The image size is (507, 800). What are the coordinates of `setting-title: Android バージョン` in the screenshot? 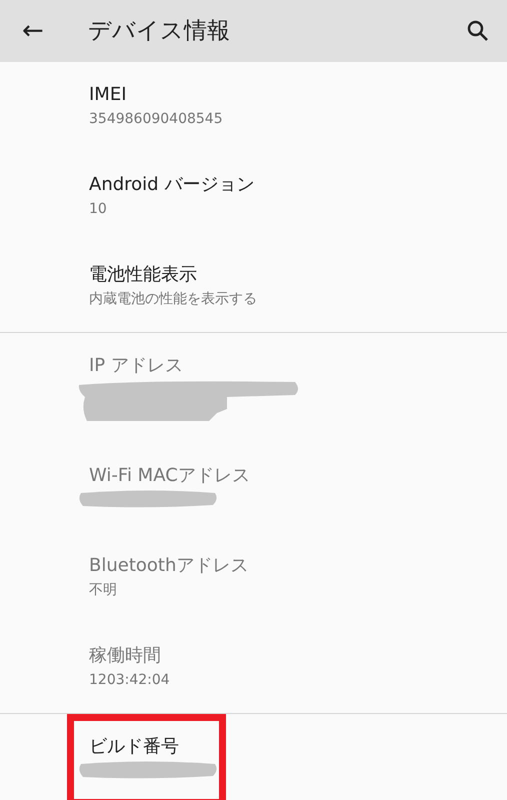 It's located at (298, 185).